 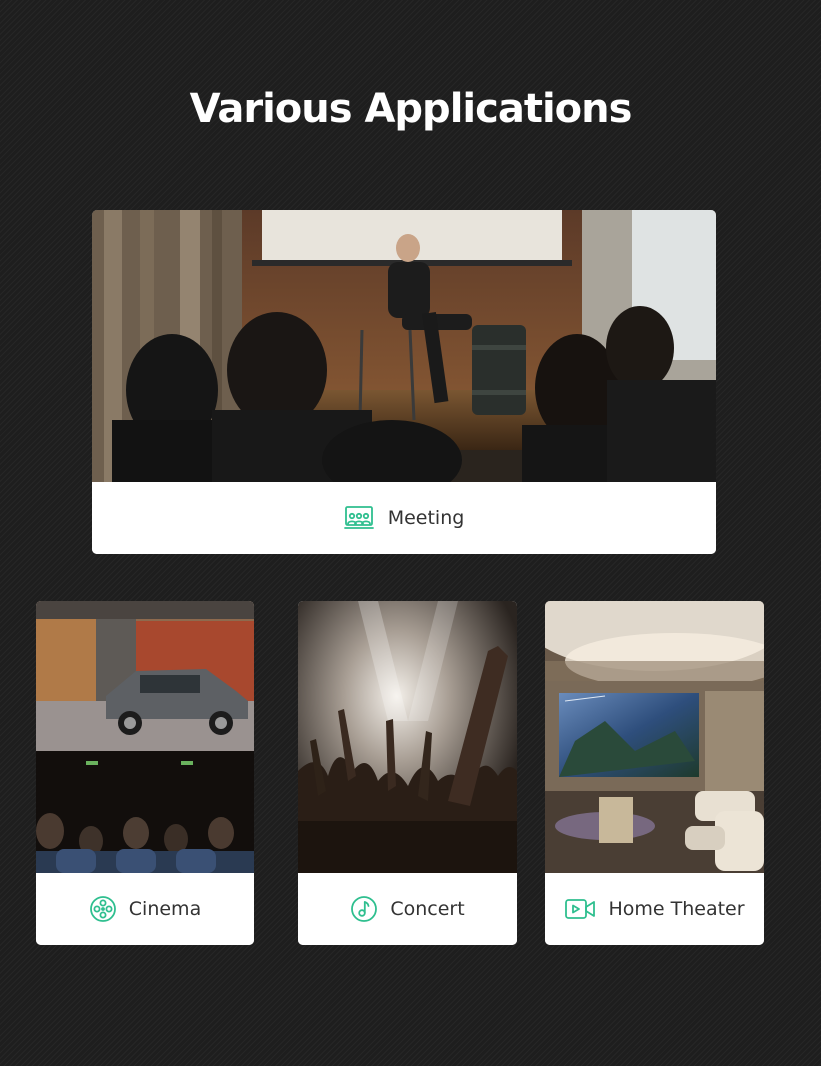 What do you see at coordinates (358, 518) in the screenshot?
I see `meeting-icon` at bounding box center [358, 518].